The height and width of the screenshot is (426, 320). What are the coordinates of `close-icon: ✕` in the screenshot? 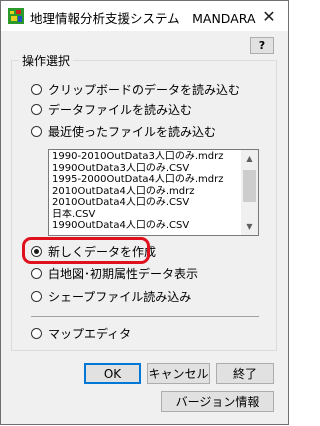 It's located at (269, 16).